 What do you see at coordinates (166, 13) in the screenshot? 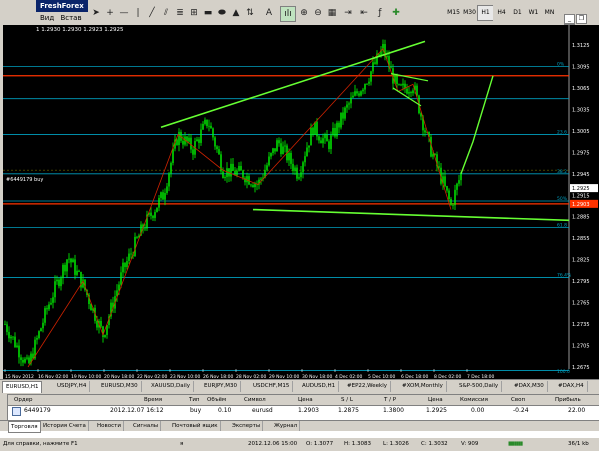
I see `channel-icon: ⫽` at bounding box center [166, 13].